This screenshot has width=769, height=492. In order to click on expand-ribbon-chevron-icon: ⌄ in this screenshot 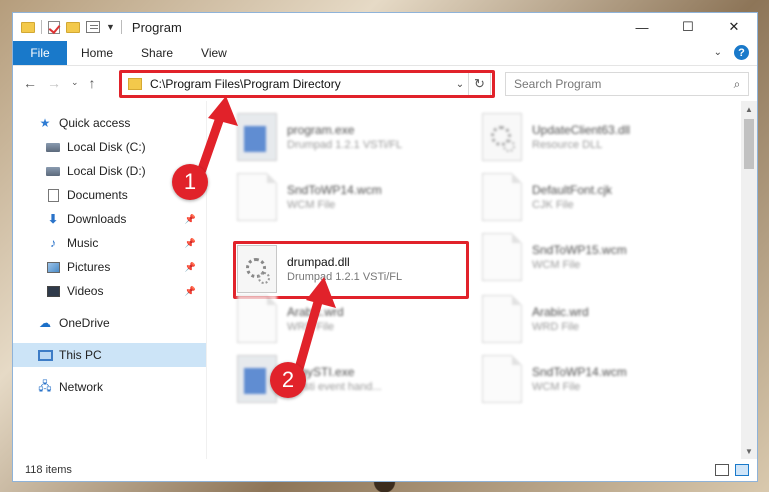, I will do `click(718, 52)`.